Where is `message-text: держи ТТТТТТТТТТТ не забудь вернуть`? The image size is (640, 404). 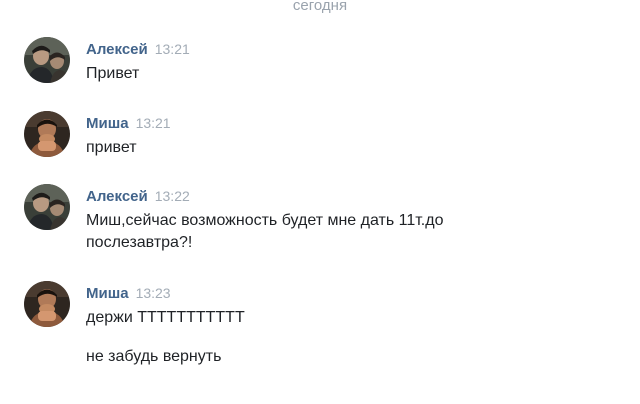 message-text: держи ТТТТТТТТТТТ не забудь вернуть is located at coordinates (321, 337).